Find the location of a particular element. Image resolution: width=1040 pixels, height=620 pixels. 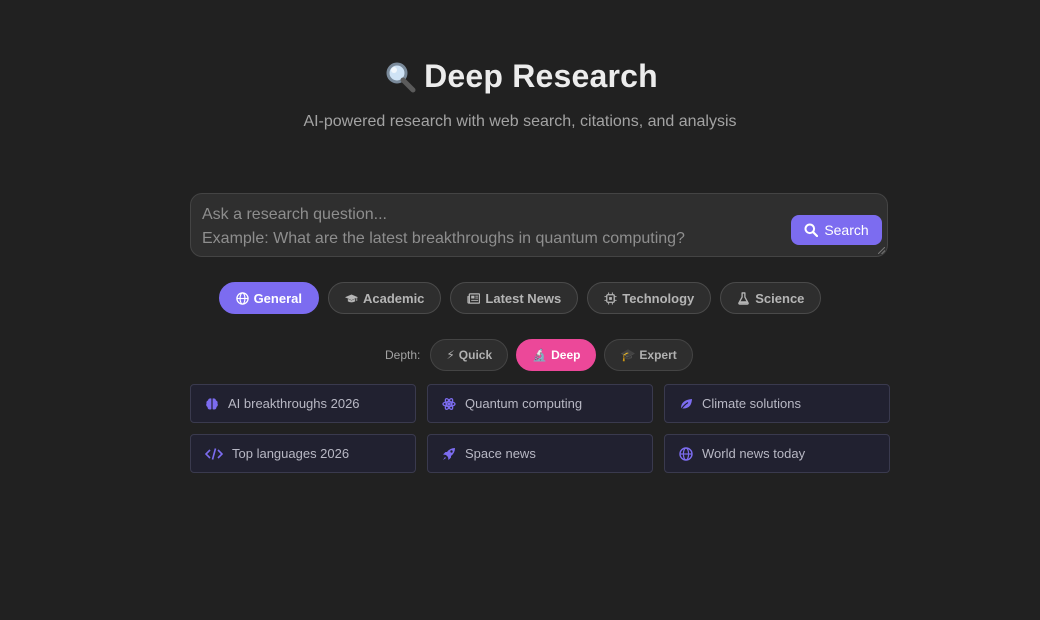

depth-option-label: Quick is located at coordinates (475, 355).